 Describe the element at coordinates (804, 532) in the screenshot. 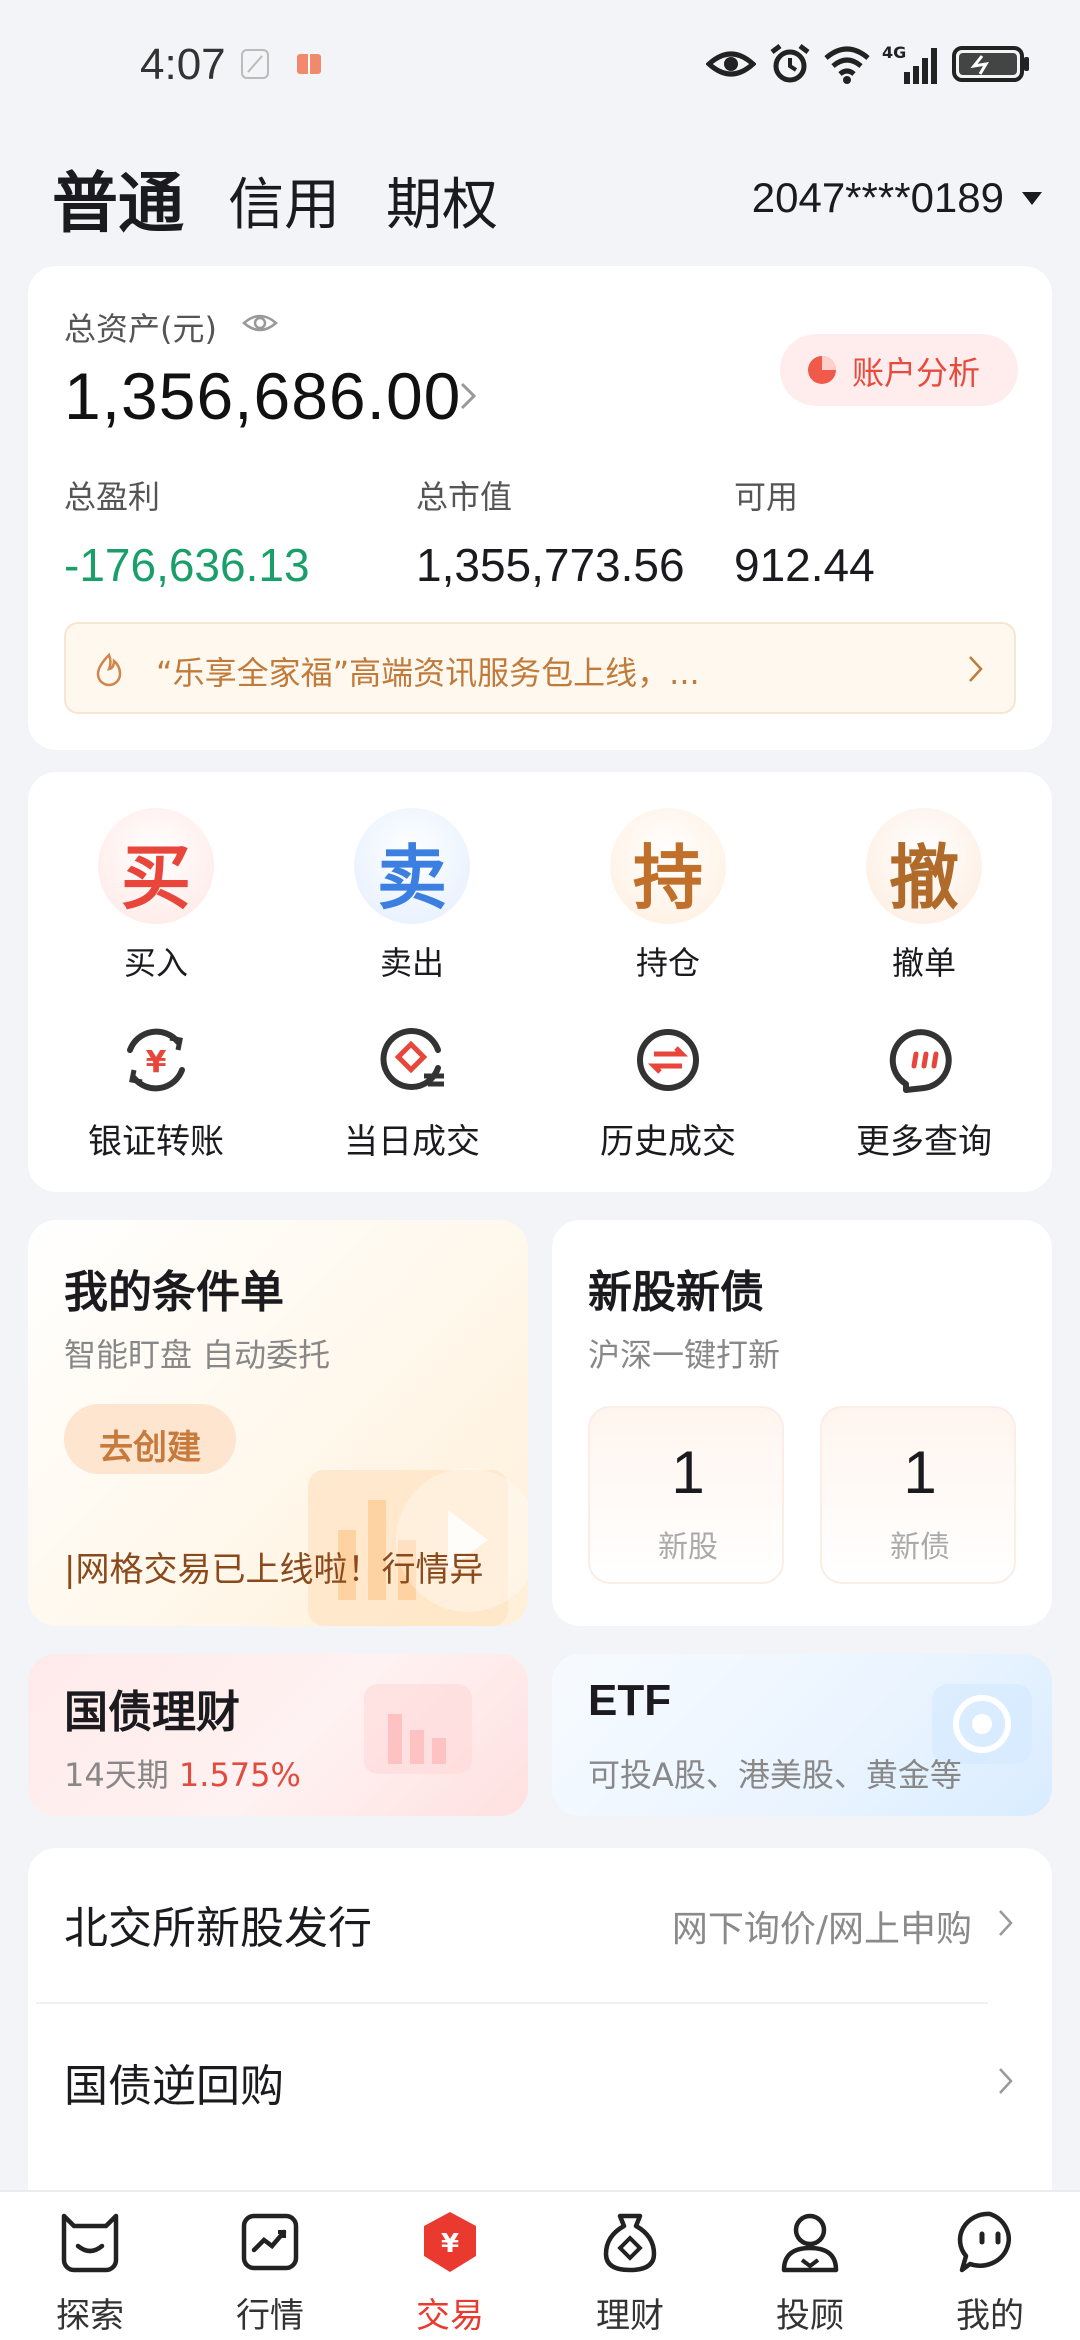

I see `stat-available: 可用 912.44` at that location.